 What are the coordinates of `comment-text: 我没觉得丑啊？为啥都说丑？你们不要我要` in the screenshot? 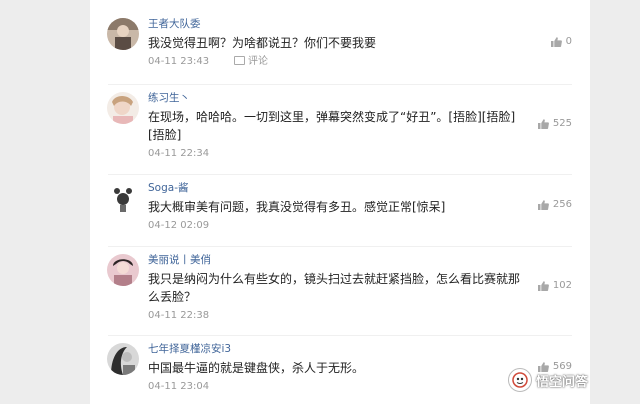 It's located at (262, 43).